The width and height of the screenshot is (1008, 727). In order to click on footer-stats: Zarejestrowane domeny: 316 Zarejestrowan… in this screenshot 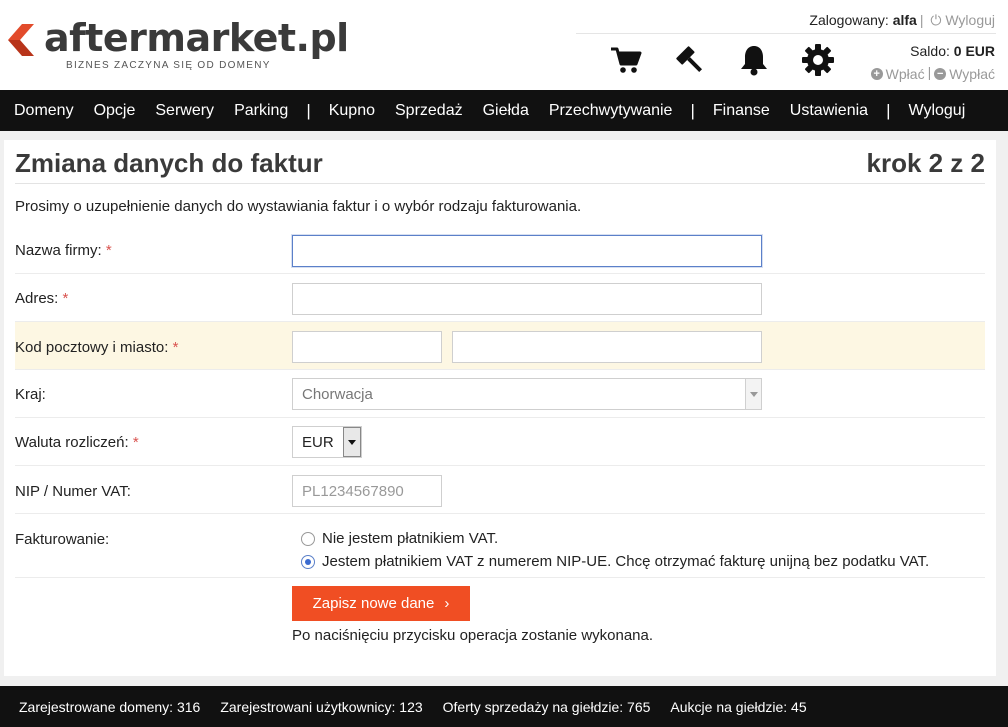, I will do `click(504, 706)`.